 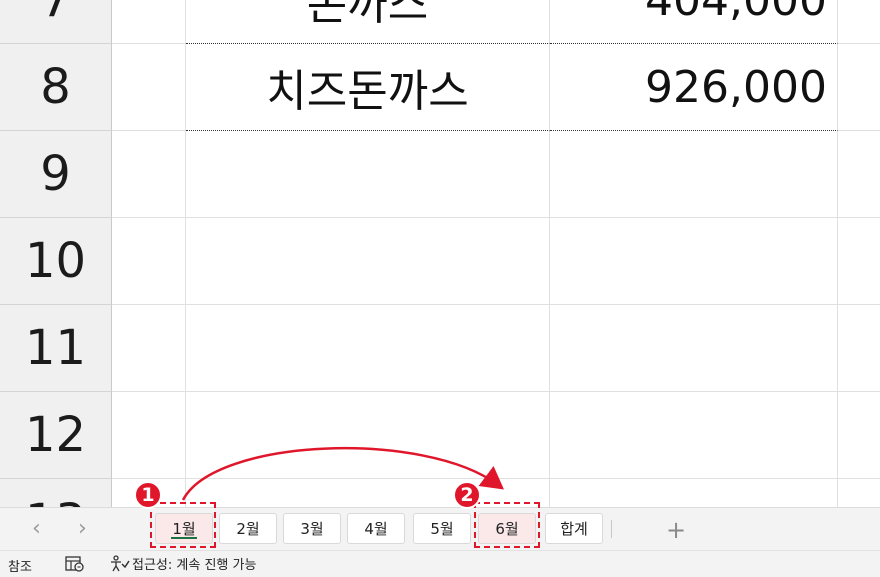 I want to click on sheet-tab-label: 4월, so click(x=376, y=529).